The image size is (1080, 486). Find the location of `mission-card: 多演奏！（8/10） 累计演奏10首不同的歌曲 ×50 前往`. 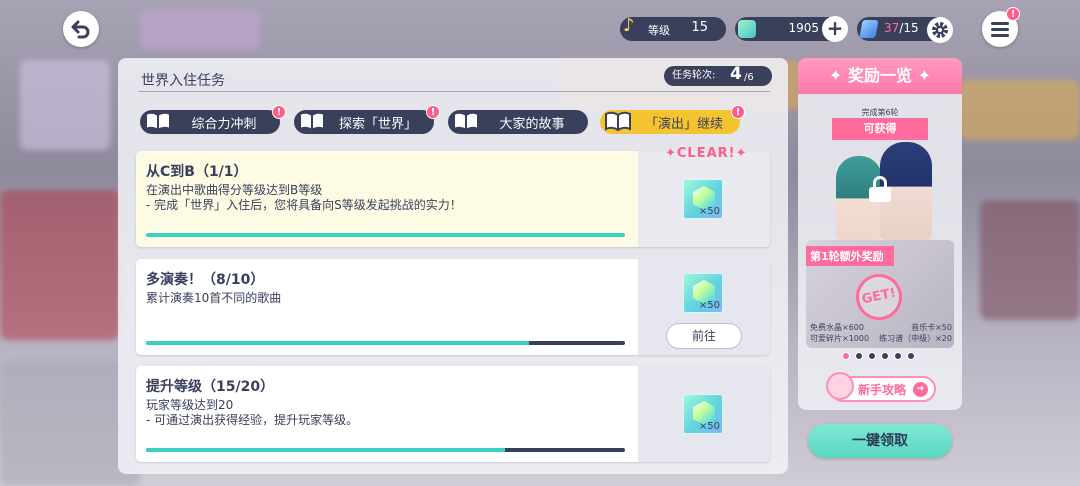

mission-card: 多演奏！（8/10） 累计演奏10首不同的歌曲 ×50 前往 is located at coordinates (453, 307).